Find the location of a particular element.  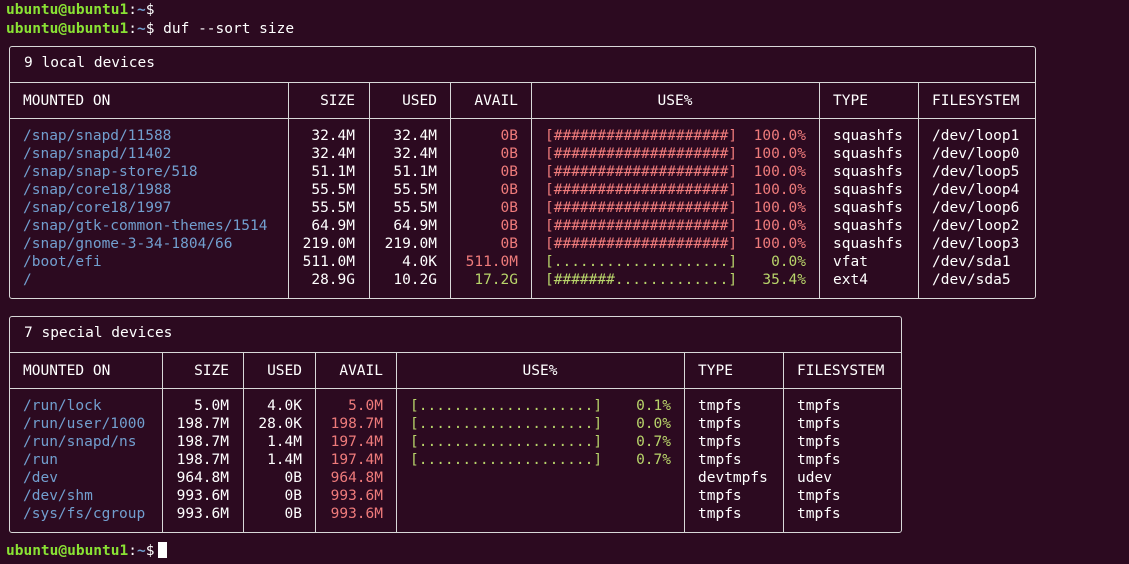

prompt-line-1: ubuntu@ubuntu1:~$ is located at coordinates (80, 10).